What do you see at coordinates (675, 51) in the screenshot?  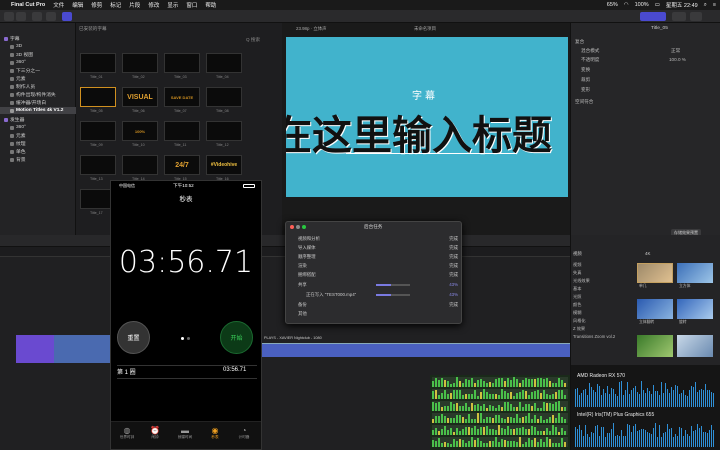 I see `blend-mode-value: 正常` at bounding box center [675, 51].